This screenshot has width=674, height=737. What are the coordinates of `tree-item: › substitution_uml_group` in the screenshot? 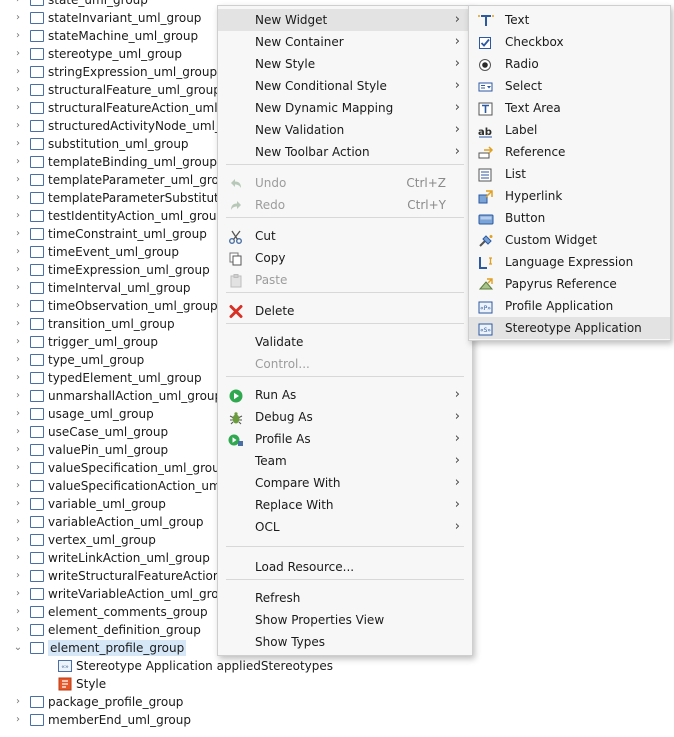 It's located at (100, 144).